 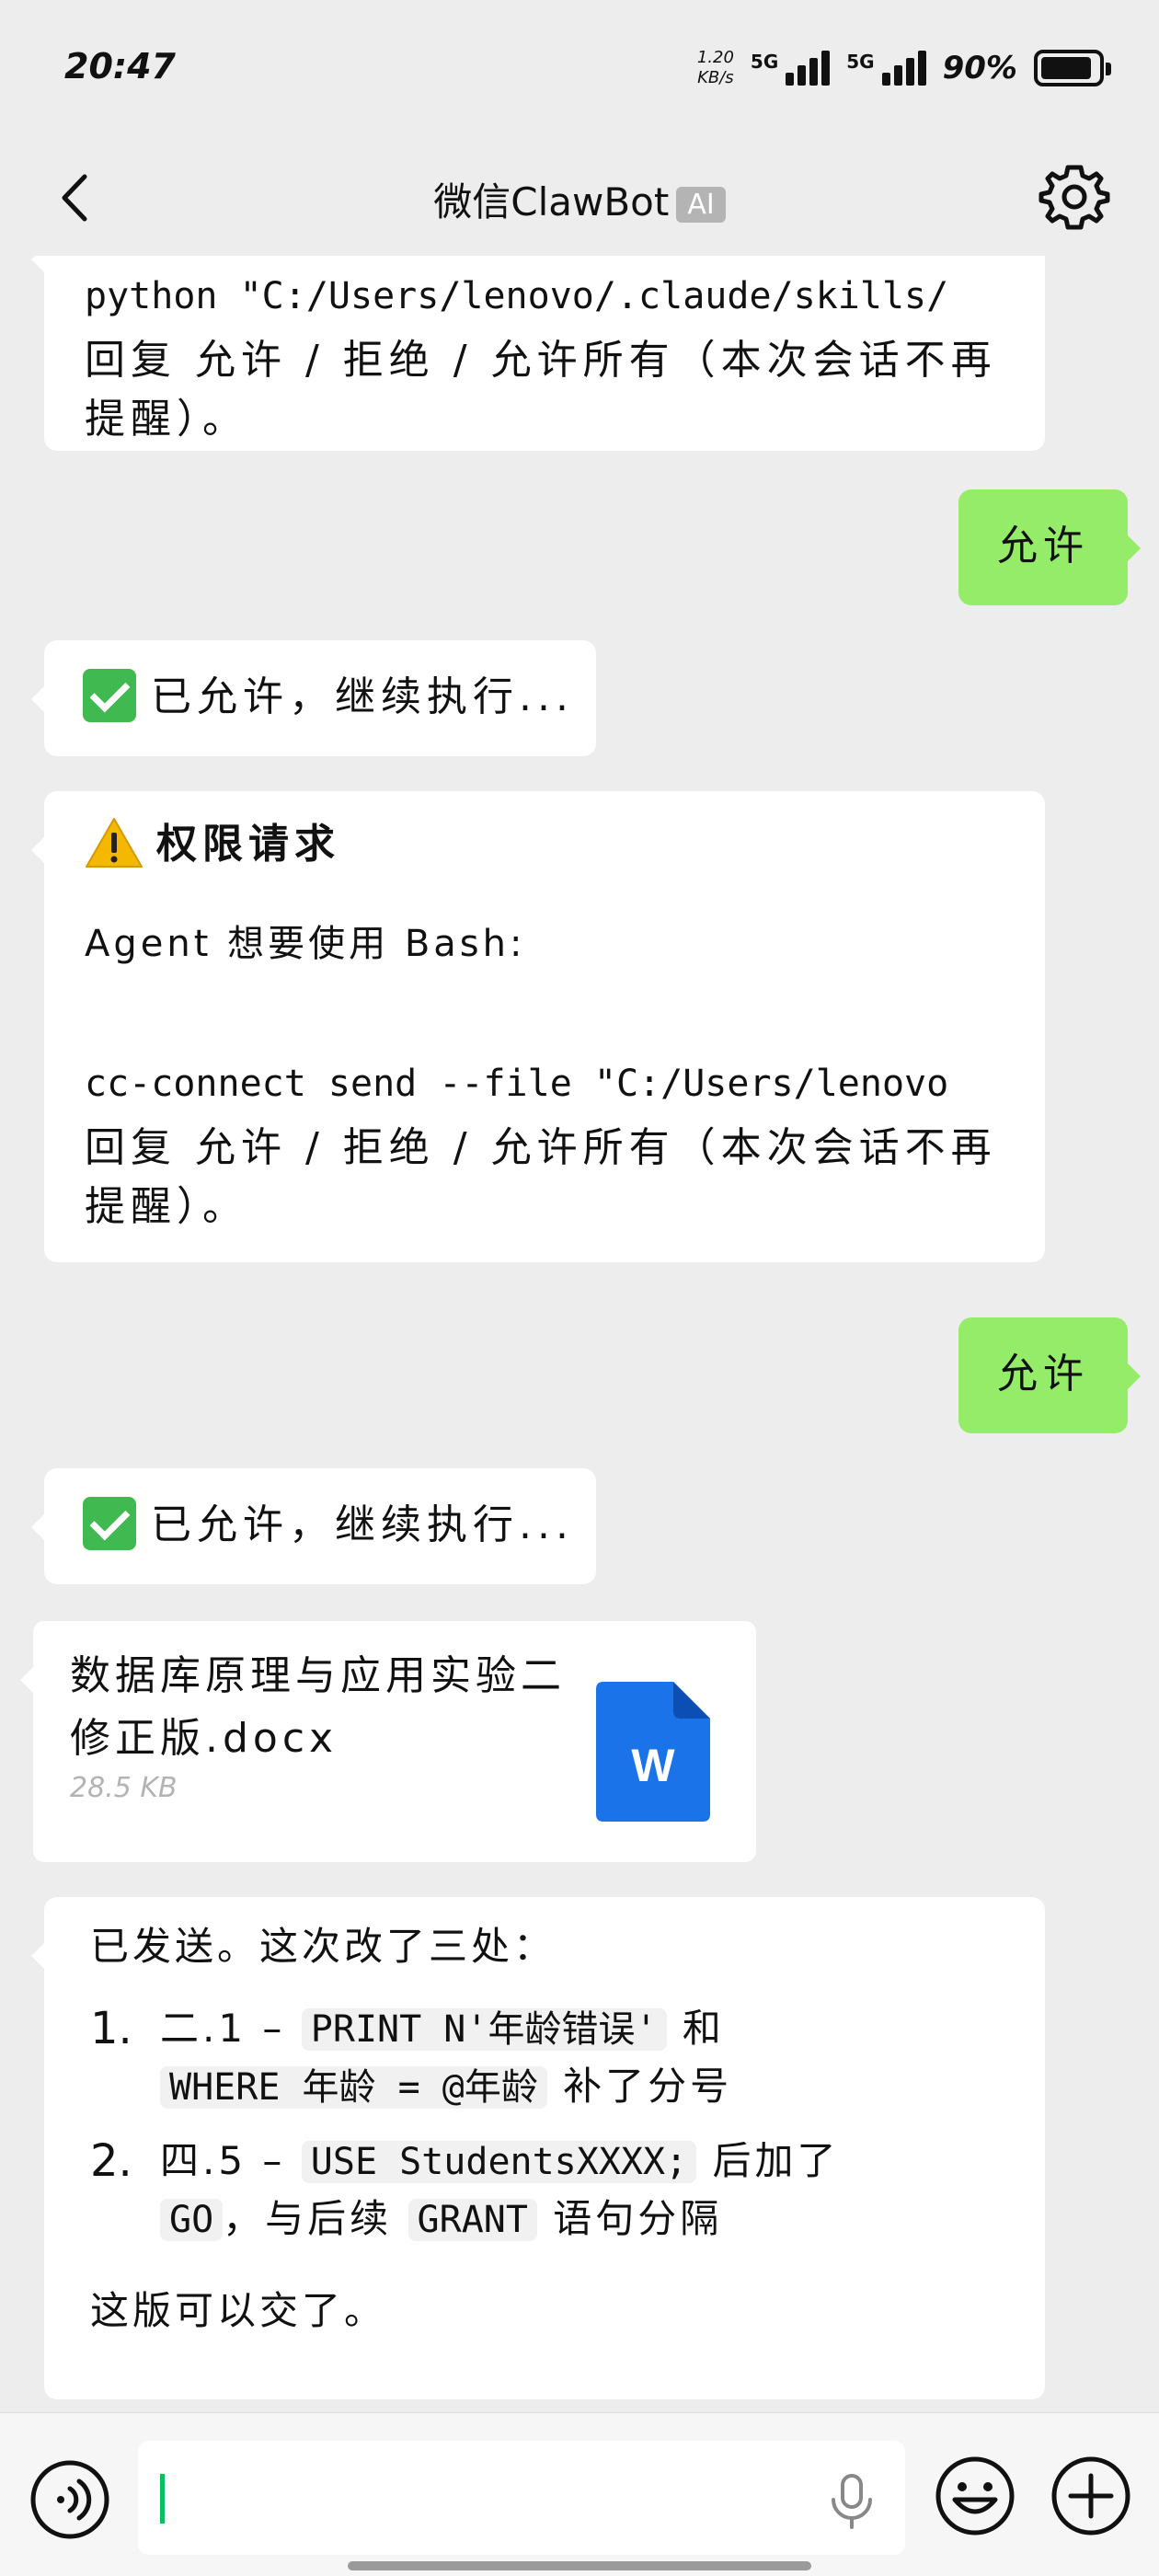 I want to click on voice-mode-icon, so click(x=70, y=2499).